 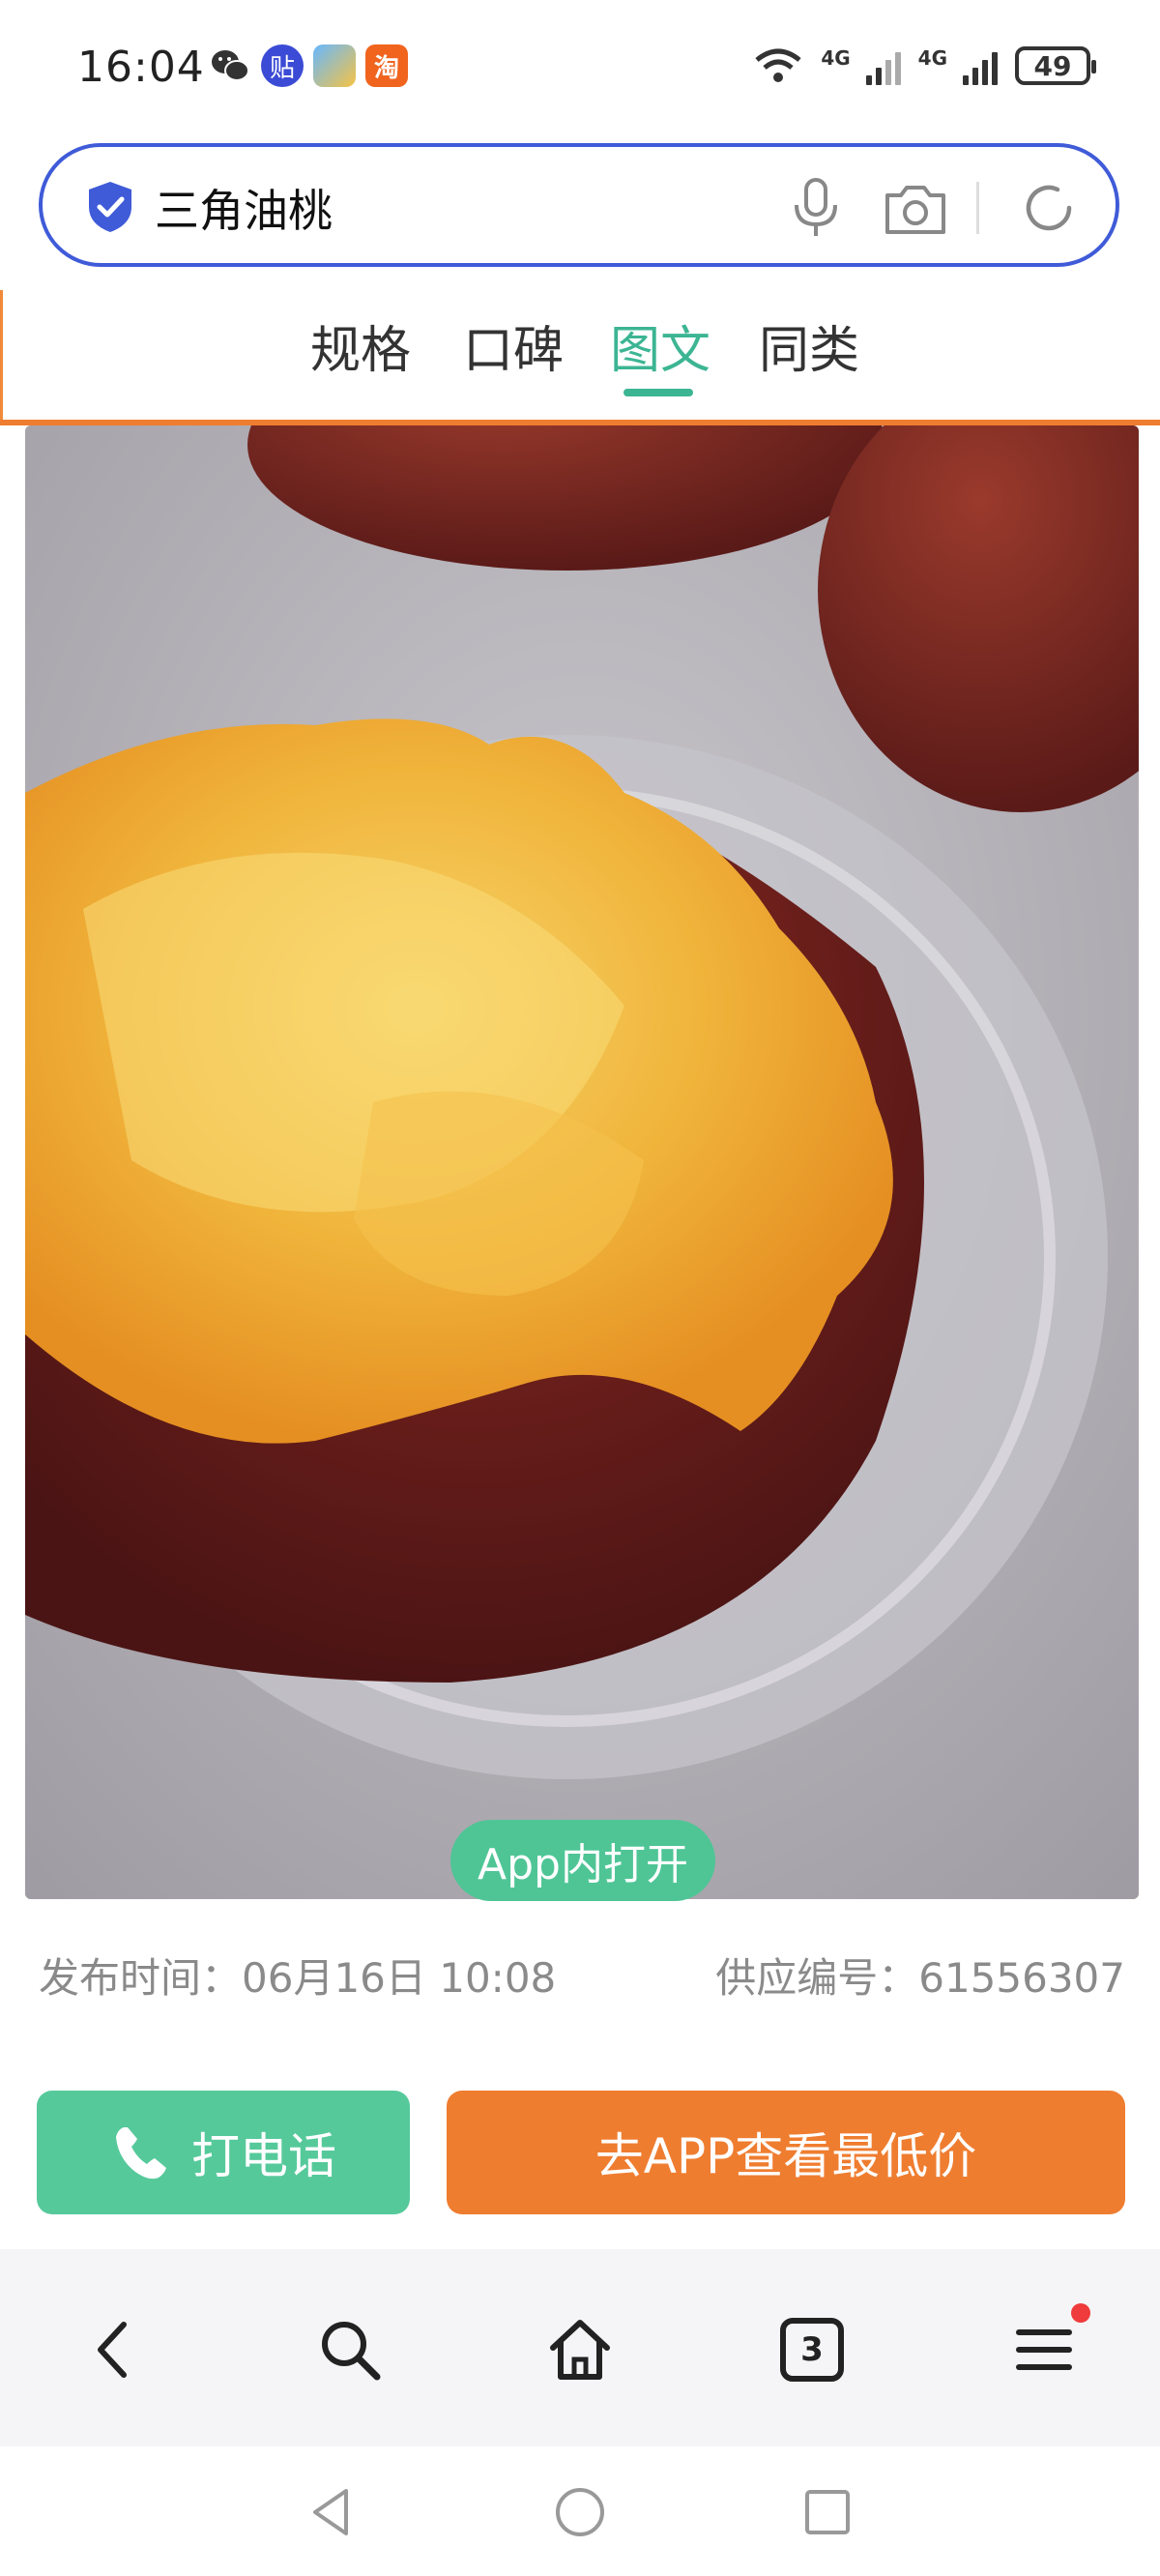 I want to click on tab-specs: 规格, so click(x=361, y=345).